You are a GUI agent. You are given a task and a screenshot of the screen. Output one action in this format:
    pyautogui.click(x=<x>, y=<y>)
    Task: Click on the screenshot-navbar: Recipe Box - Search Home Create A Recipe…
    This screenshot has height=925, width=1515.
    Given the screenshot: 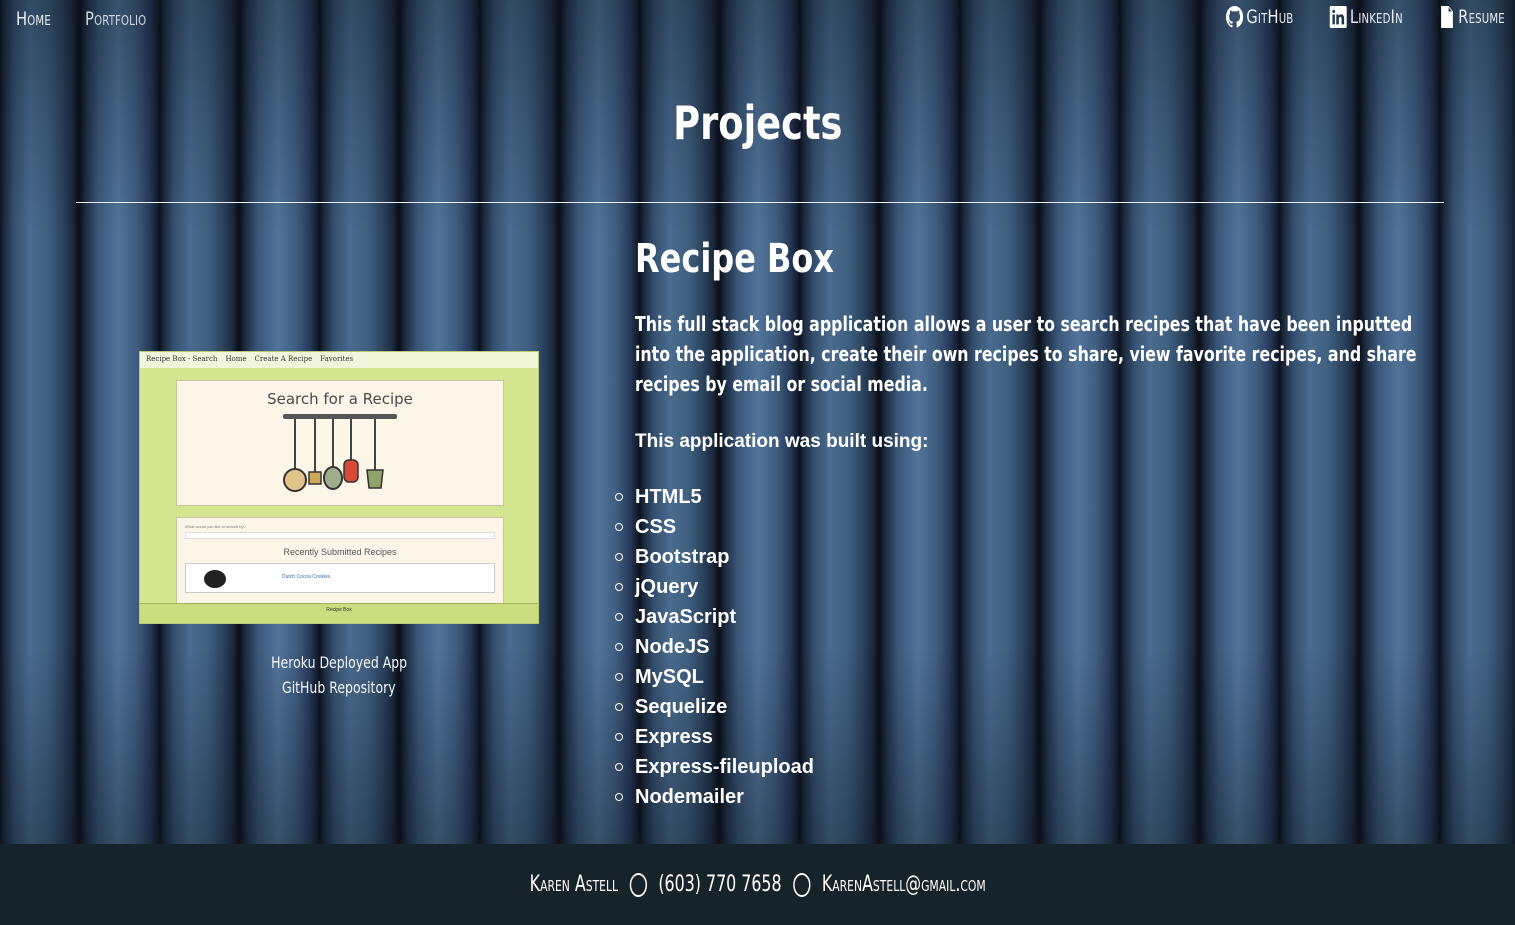 What is the action you would take?
    pyautogui.click(x=339, y=360)
    